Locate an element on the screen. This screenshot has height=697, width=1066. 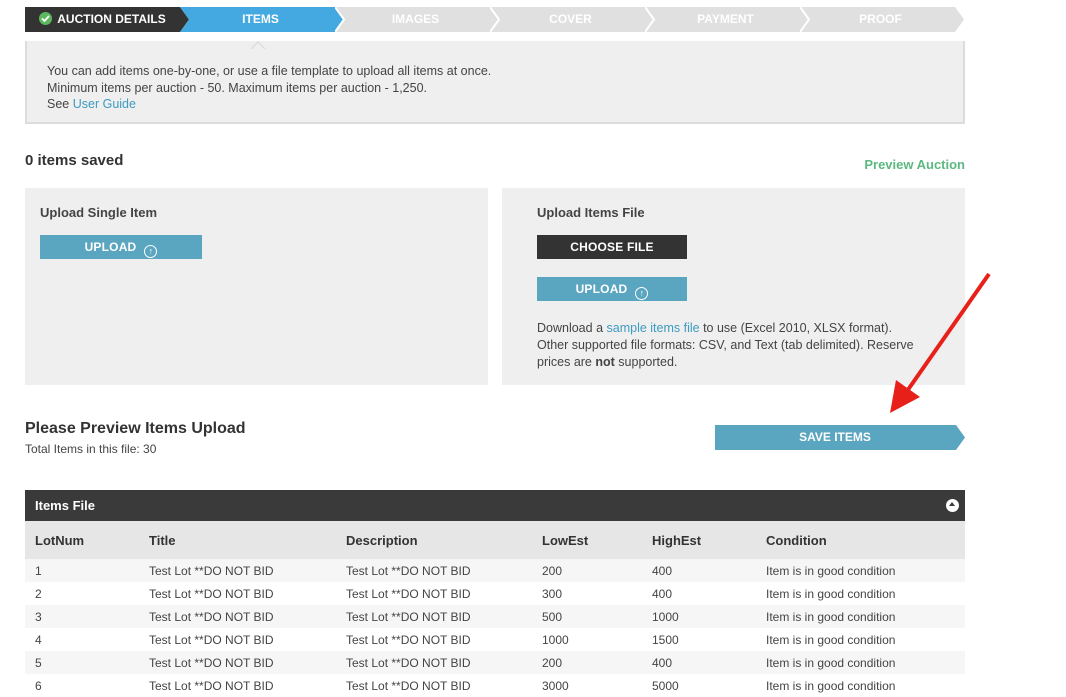
step-label: COVER is located at coordinates (570, 19).